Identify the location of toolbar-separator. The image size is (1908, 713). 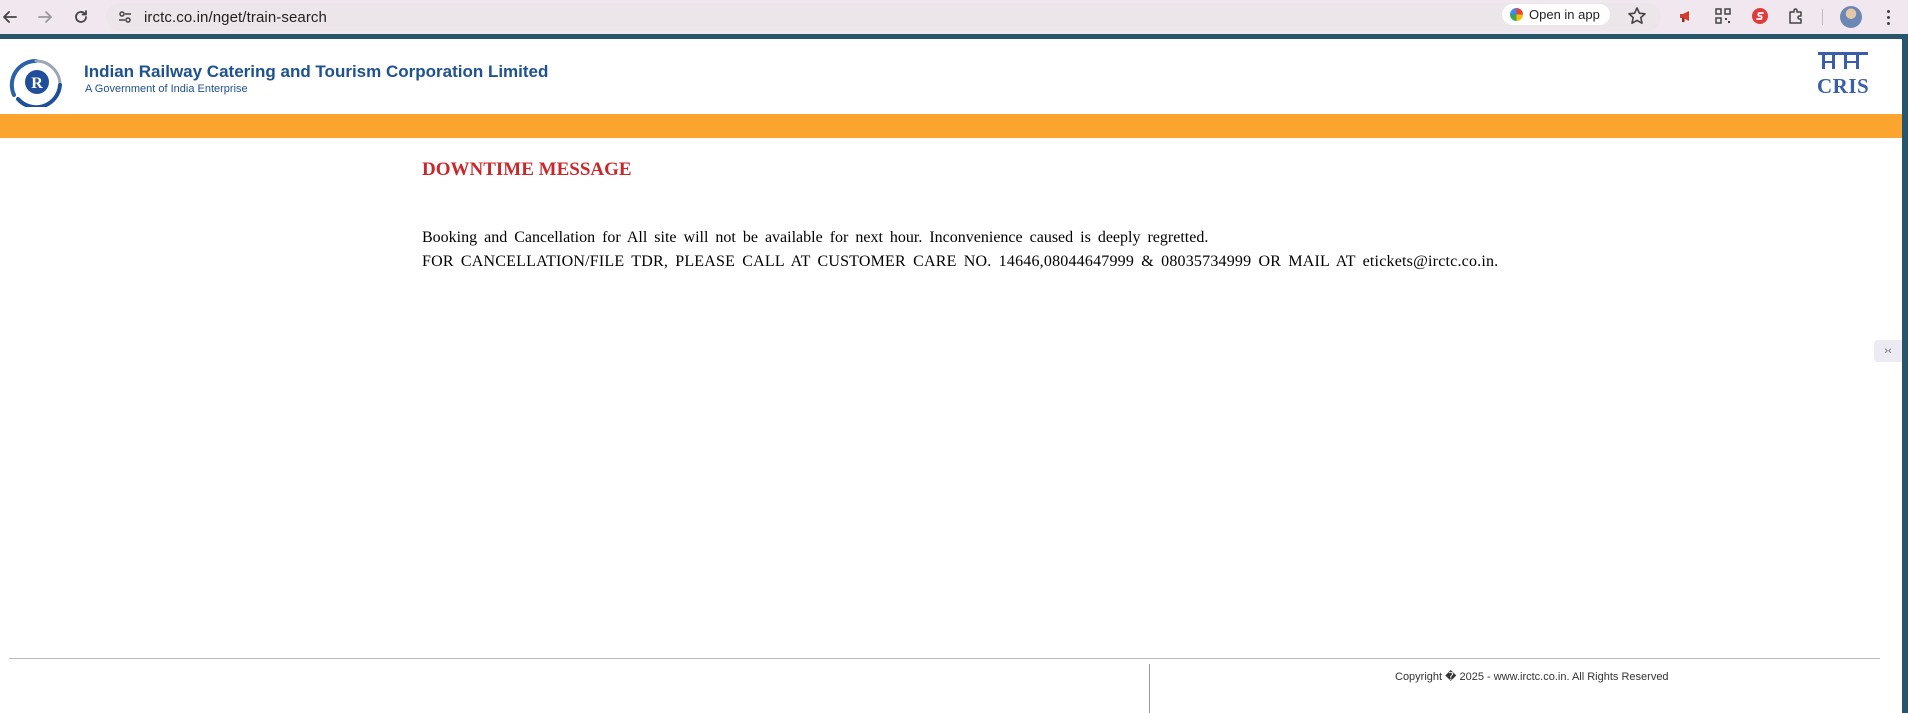
(1822, 17).